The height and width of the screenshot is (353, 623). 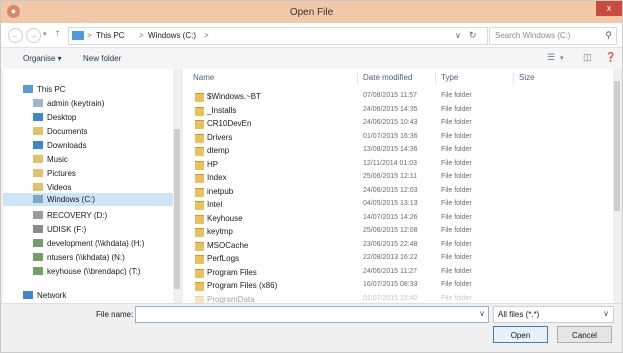 I want to click on file-name: Intel, so click(x=215, y=204).